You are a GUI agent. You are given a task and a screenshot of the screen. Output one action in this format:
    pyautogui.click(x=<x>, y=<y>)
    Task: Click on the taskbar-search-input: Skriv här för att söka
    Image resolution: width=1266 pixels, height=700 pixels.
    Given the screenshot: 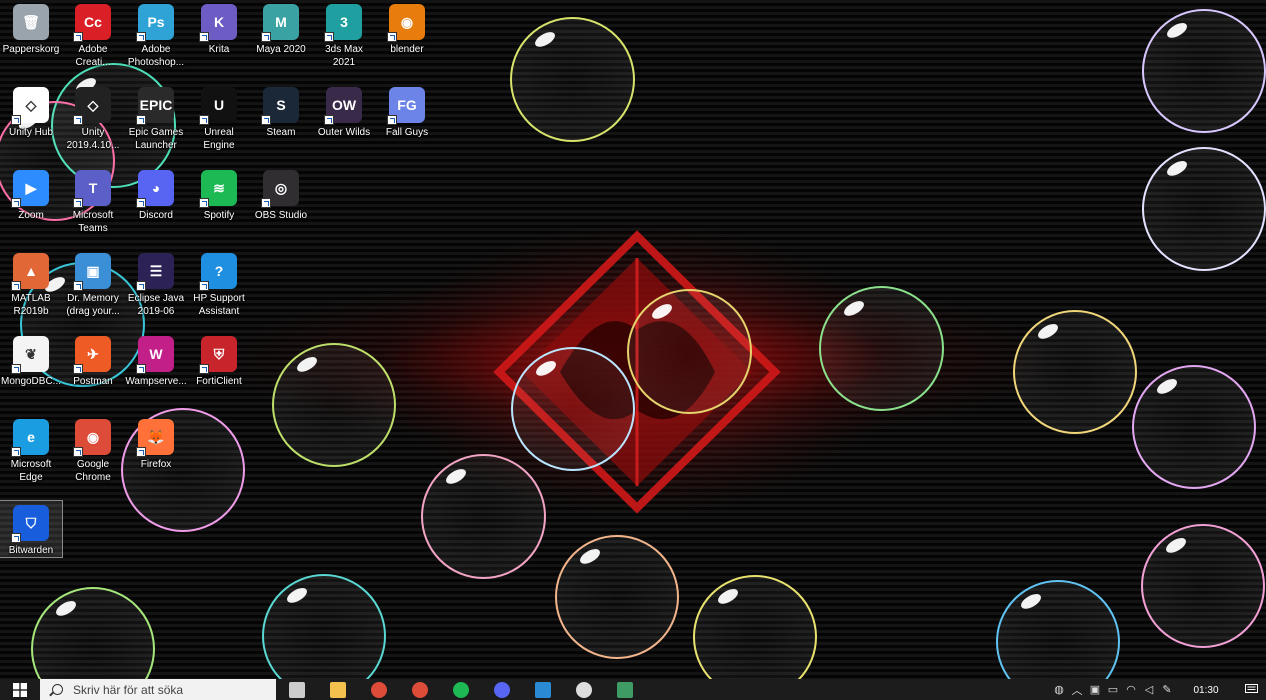 What is the action you would take?
    pyautogui.click(x=158, y=689)
    